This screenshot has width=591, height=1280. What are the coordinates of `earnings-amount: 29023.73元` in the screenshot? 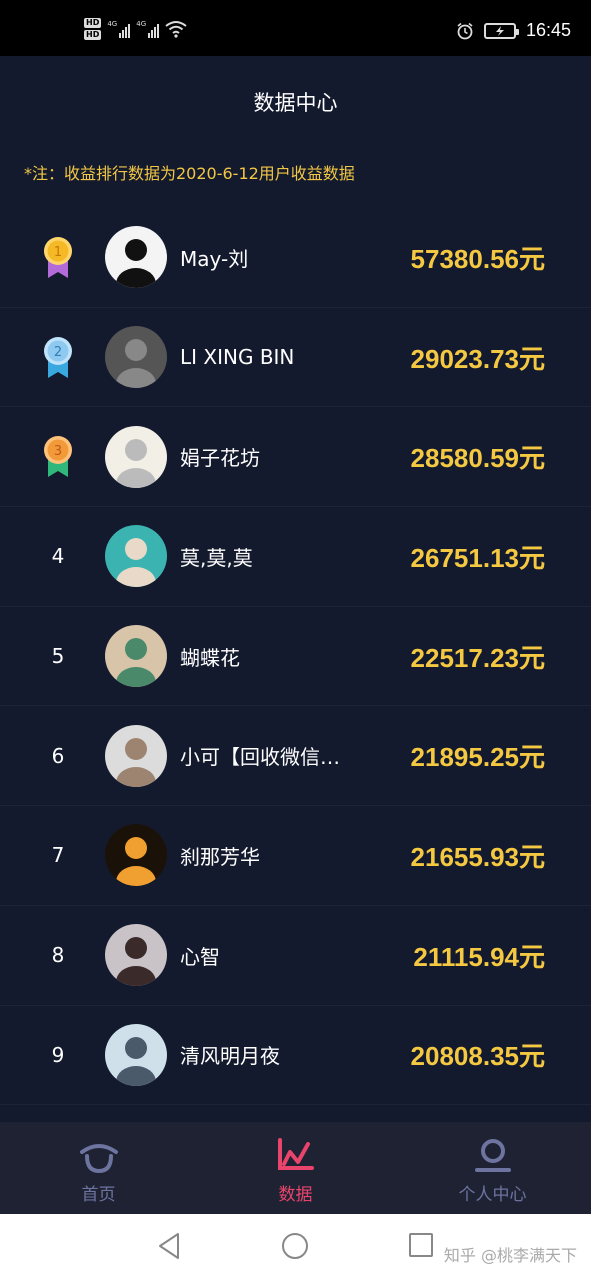 It's located at (477, 358).